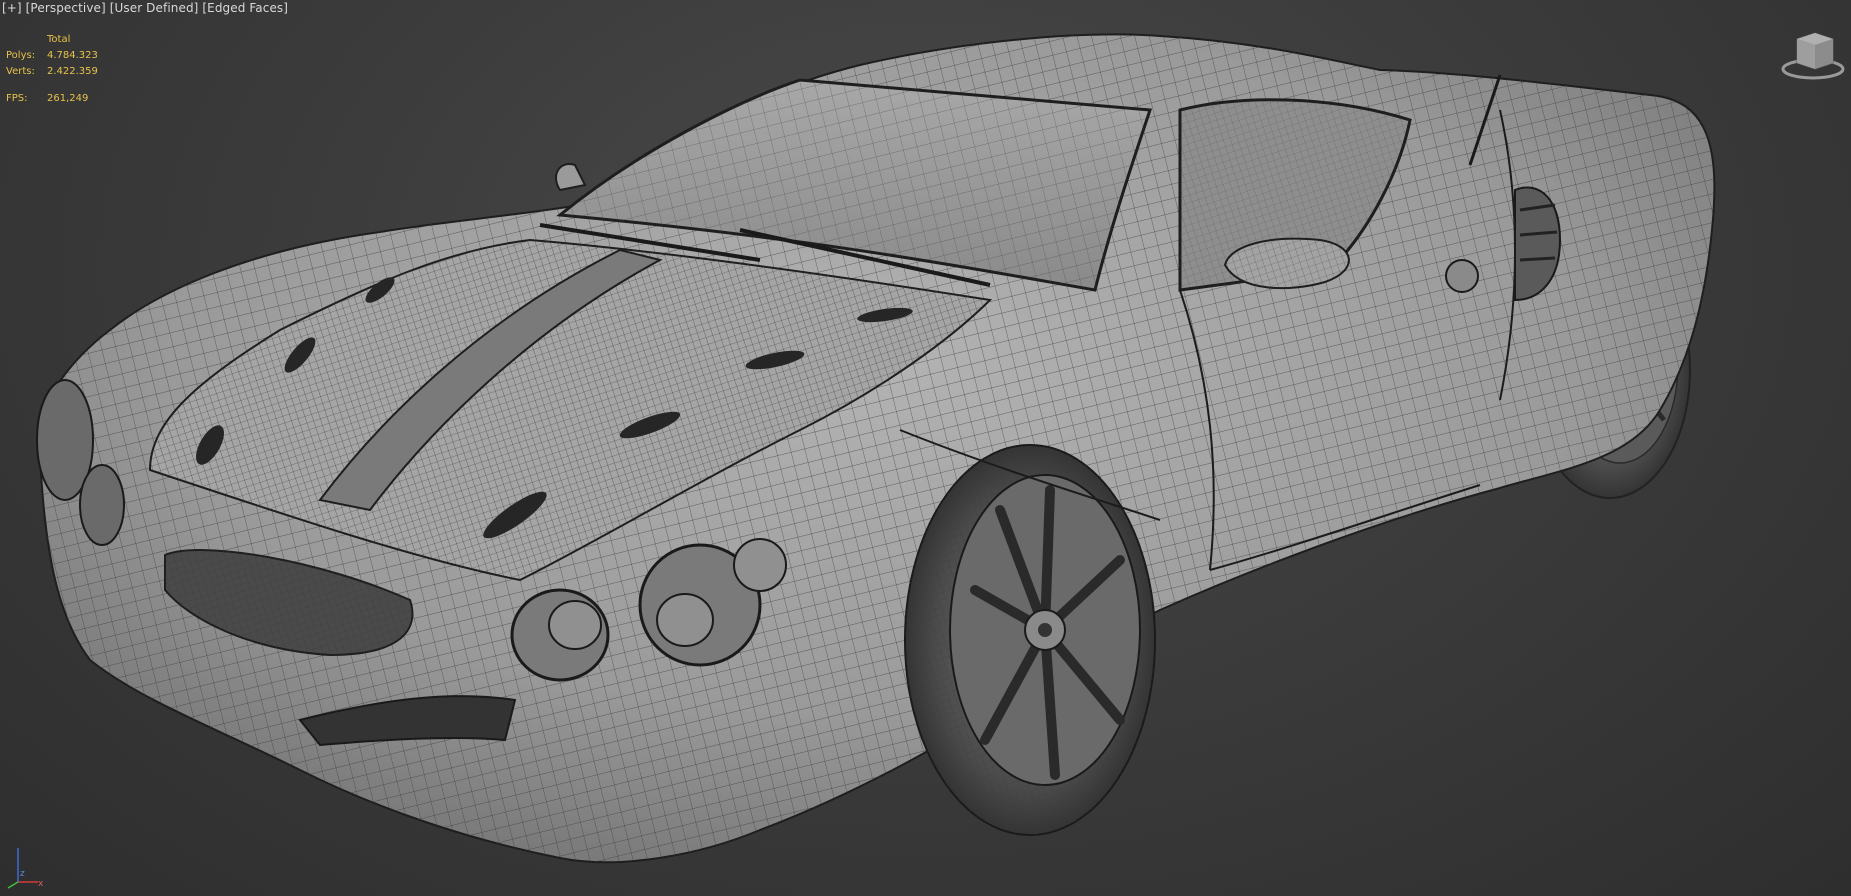 This screenshot has width=1851, height=896. Describe the element at coordinates (59, 39) in the screenshot. I see `stats-header: Total` at that location.